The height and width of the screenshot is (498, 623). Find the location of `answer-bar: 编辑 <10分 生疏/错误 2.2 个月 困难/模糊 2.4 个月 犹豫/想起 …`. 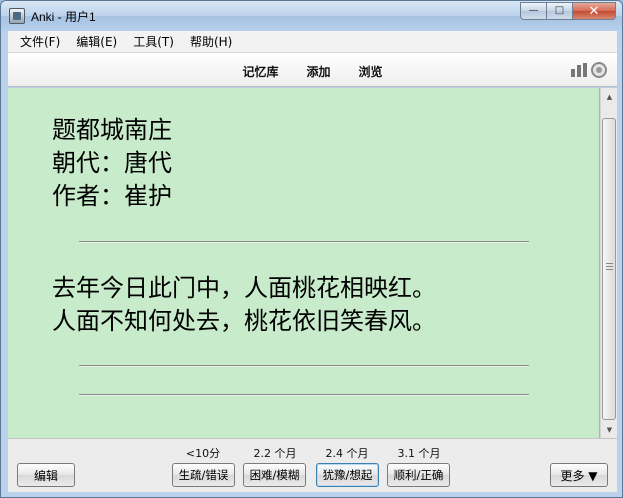

answer-bar: 编辑 <10分 生疏/错误 2.2 个月 困难/模糊 2.4 个月 犹豫/想起 … is located at coordinates (312, 465).